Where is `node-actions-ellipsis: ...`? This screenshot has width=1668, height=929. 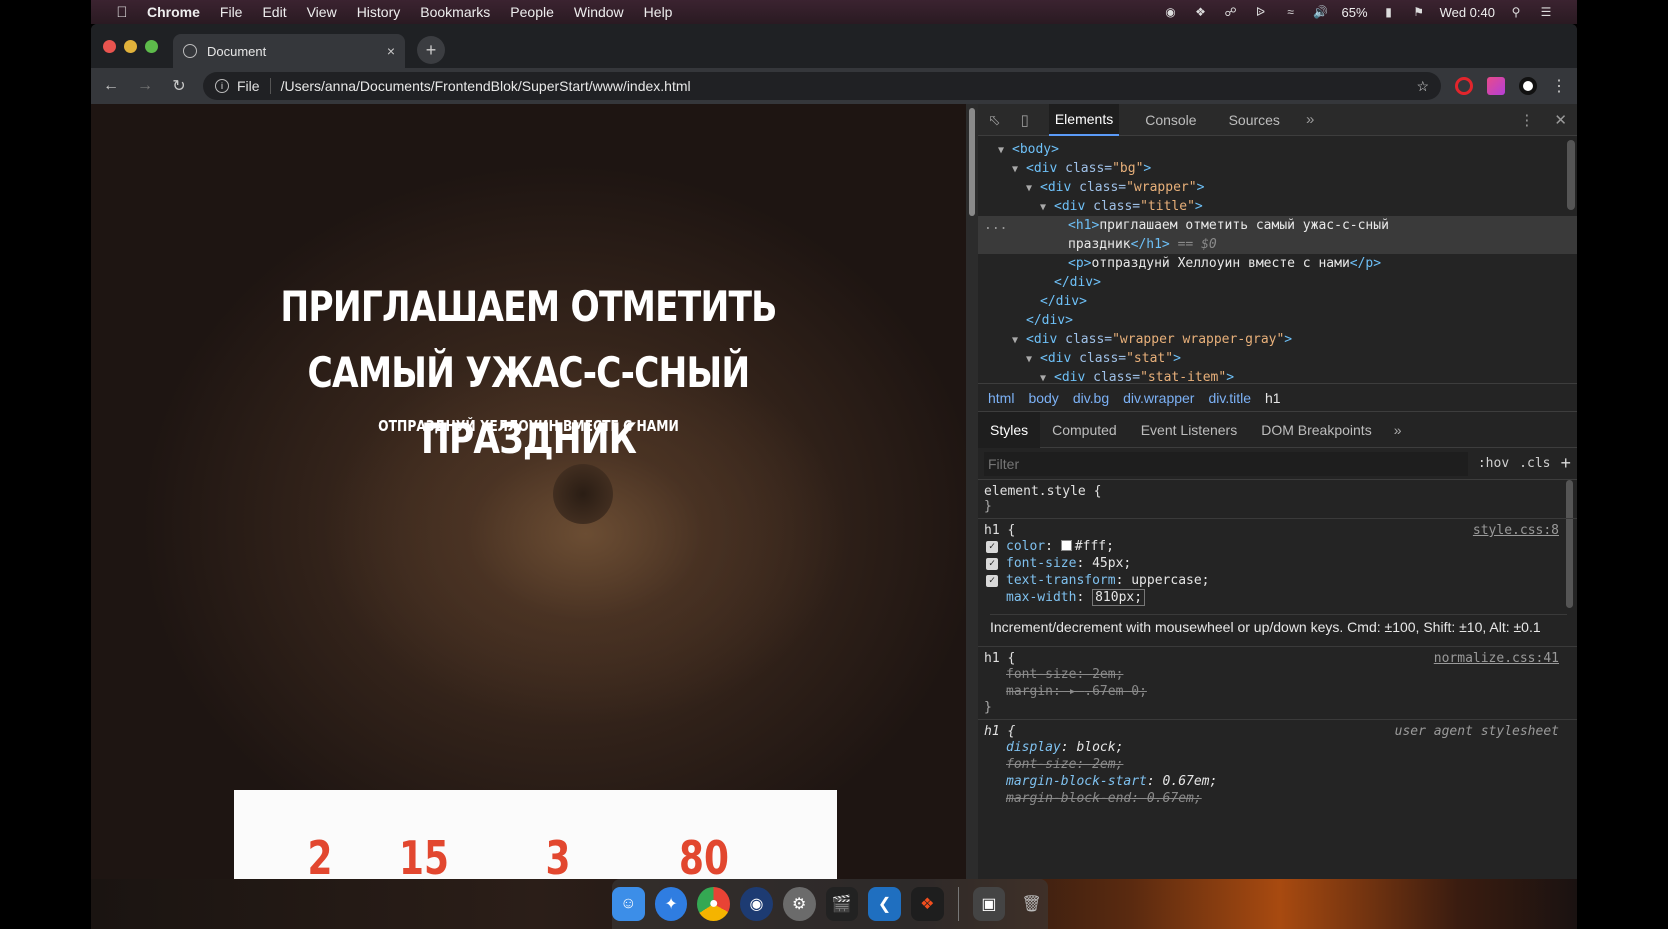 node-actions-ellipsis: ... is located at coordinates (995, 225).